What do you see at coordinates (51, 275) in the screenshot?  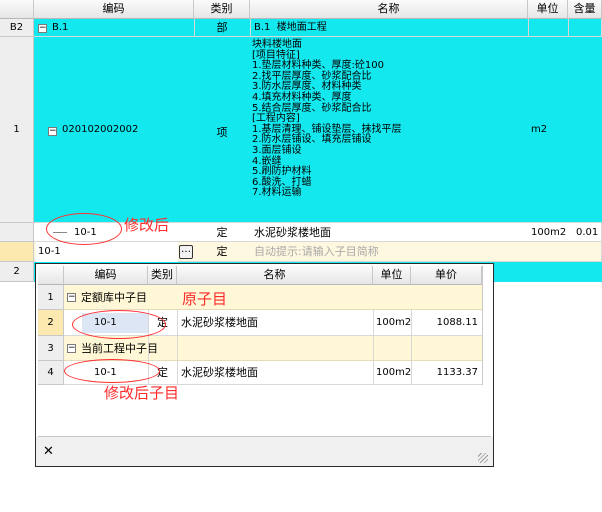 I see `popup-corner` at bounding box center [51, 275].